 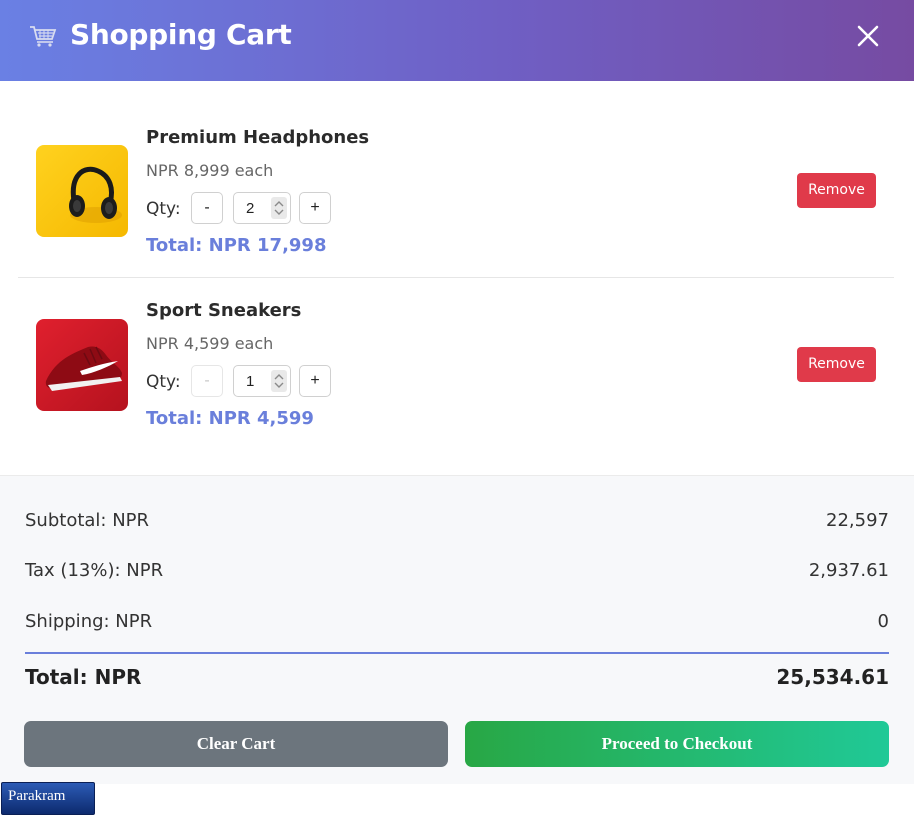 What do you see at coordinates (868, 36) in the screenshot?
I see `close-icon` at bounding box center [868, 36].